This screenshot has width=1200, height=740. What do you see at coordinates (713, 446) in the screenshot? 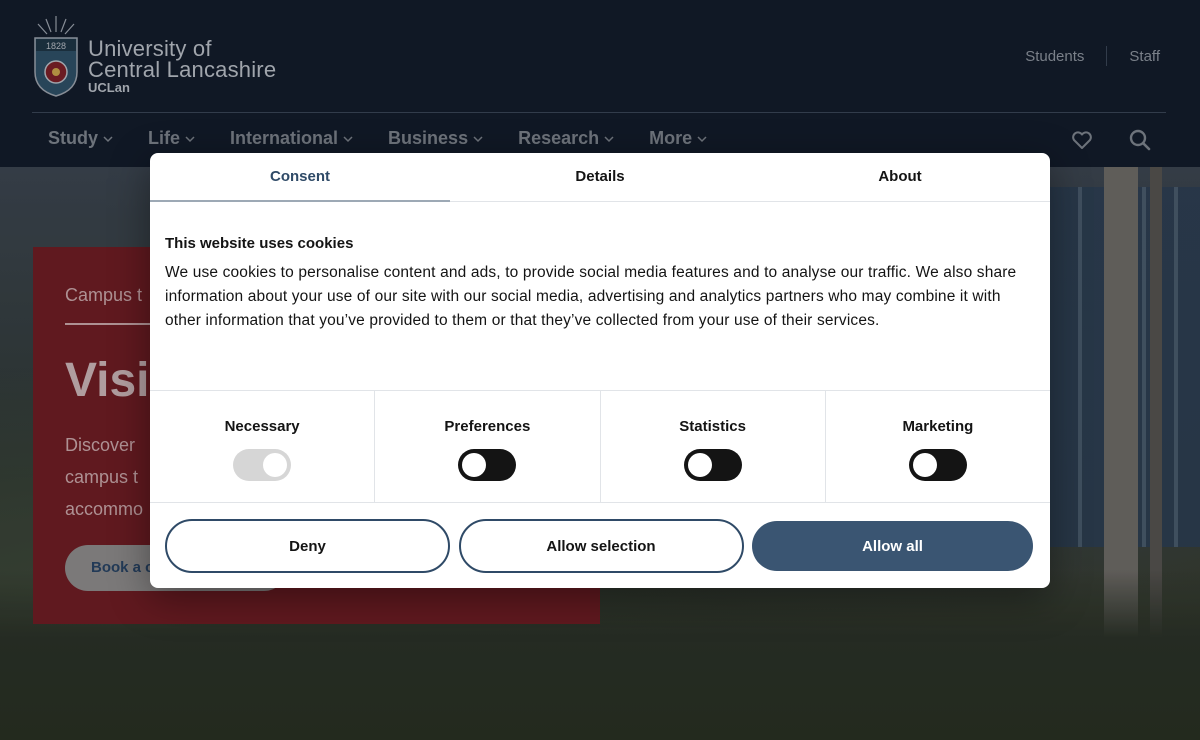
I see `toggle-statistics: Statistics` at bounding box center [713, 446].